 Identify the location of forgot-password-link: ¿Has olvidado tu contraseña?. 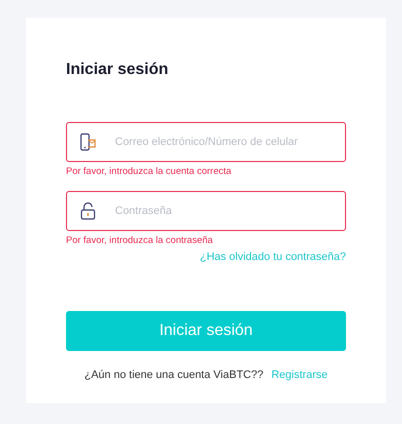
(273, 257).